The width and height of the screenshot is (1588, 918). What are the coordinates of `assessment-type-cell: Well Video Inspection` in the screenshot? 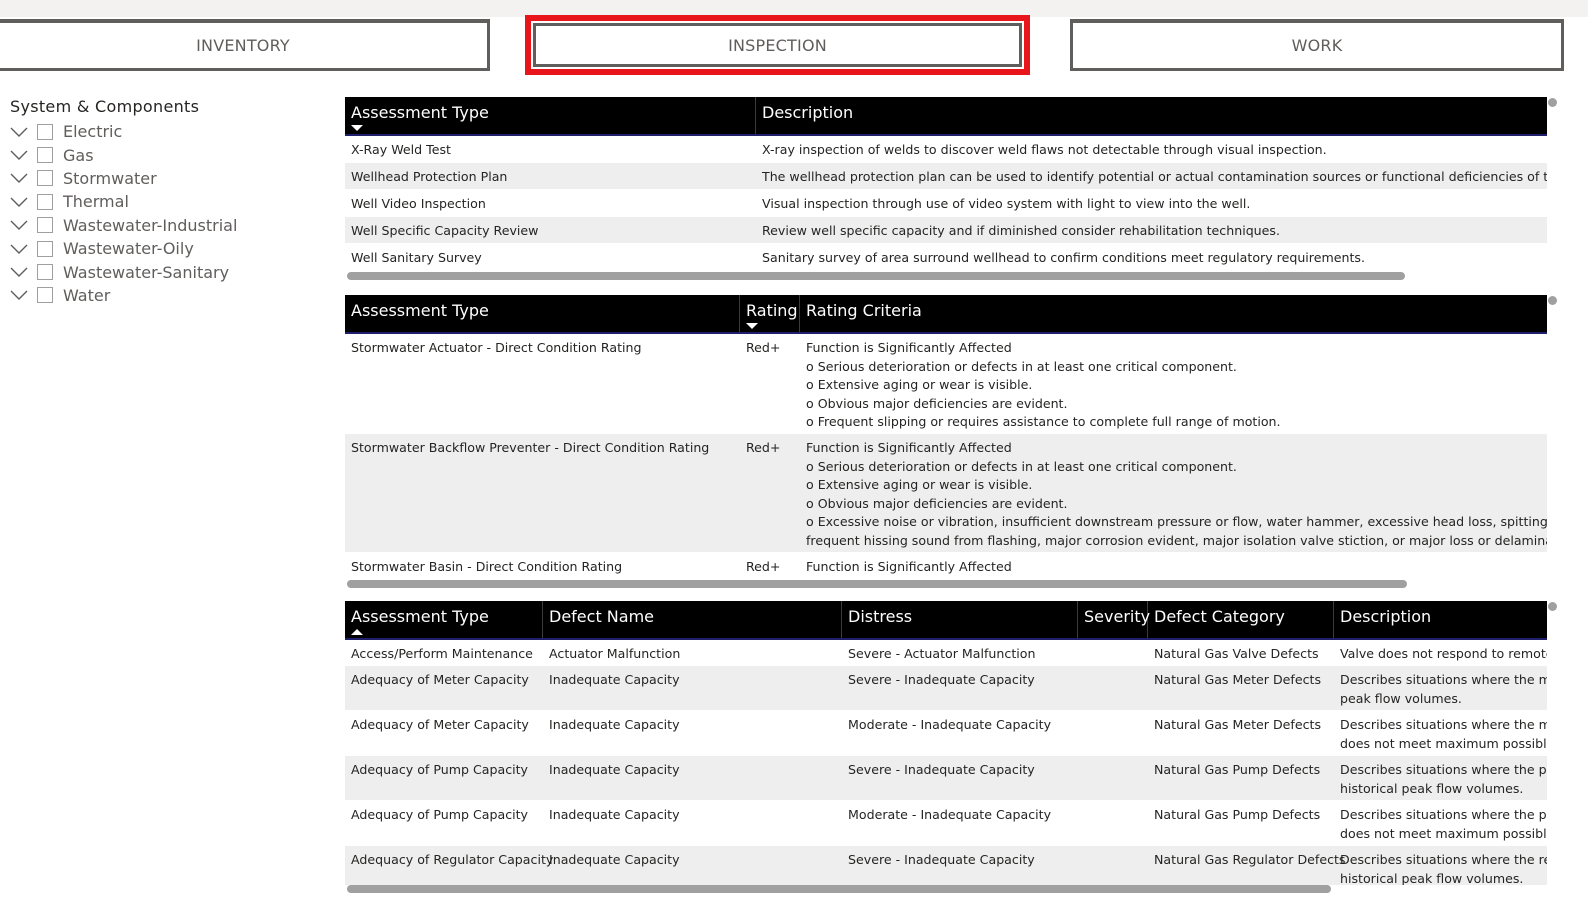 It's located at (418, 203).